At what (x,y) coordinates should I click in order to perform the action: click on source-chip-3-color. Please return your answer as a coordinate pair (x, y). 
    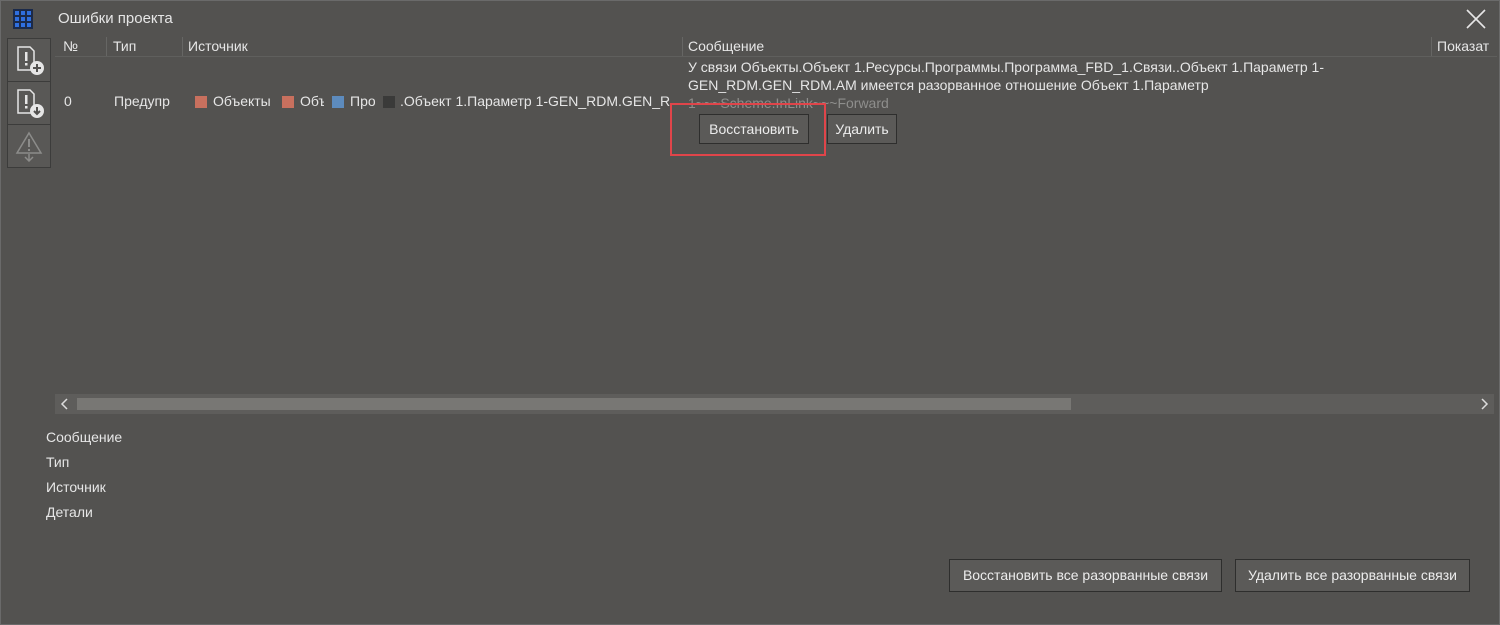
    Looking at the image, I should click on (338, 102).